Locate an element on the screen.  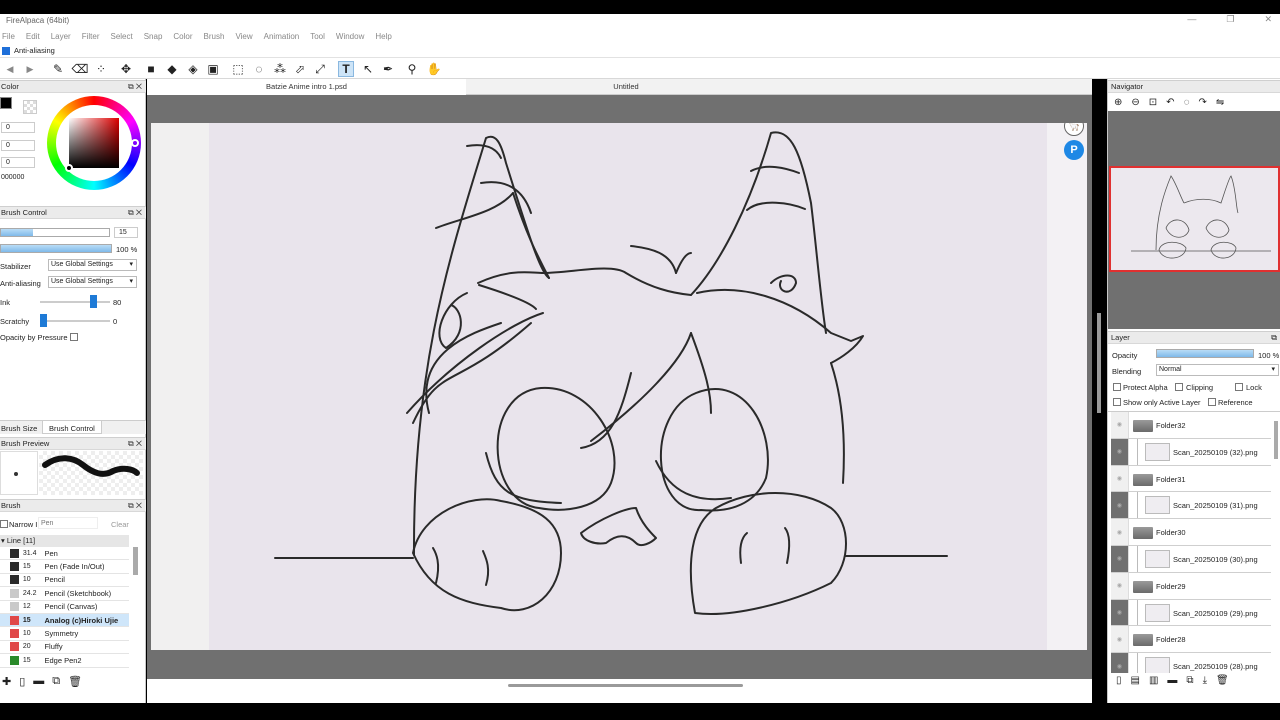
delete-layer-icon: 🗑 is located at coordinates (1222, 680).